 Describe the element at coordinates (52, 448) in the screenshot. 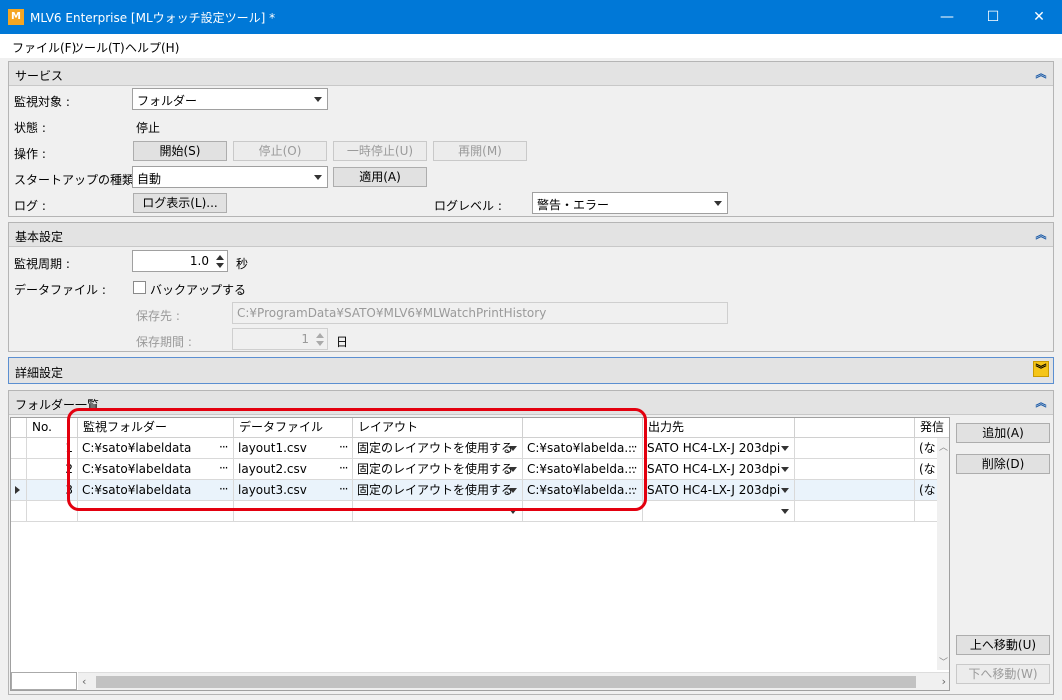

I see `cell-no: 1` at that location.